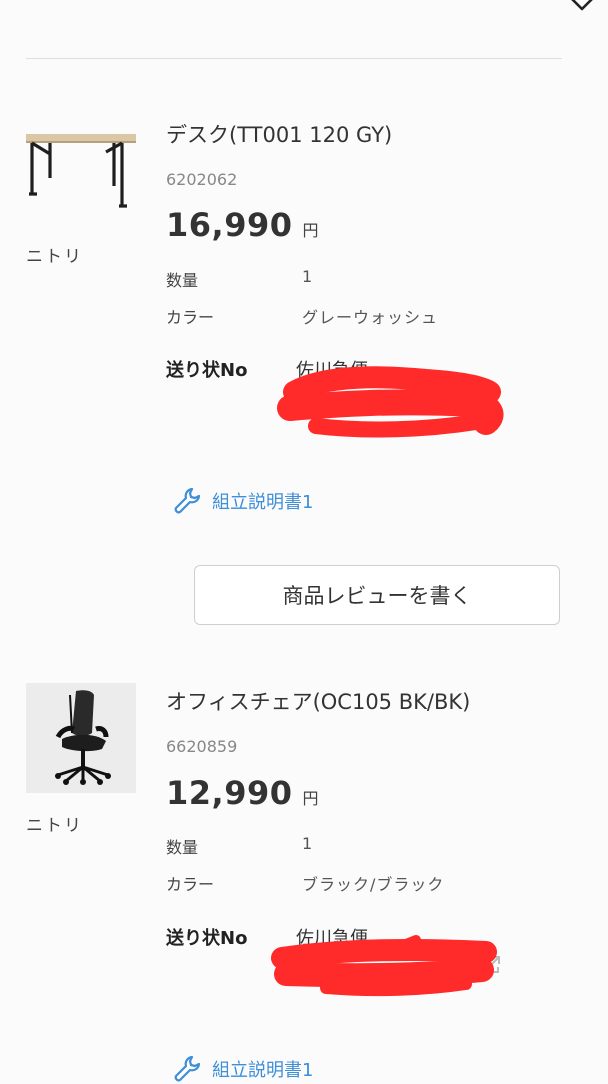  What do you see at coordinates (279, 134) in the screenshot?
I see `product-name: デスク(TT001 120 GY)` at bounding box center [279, 134].